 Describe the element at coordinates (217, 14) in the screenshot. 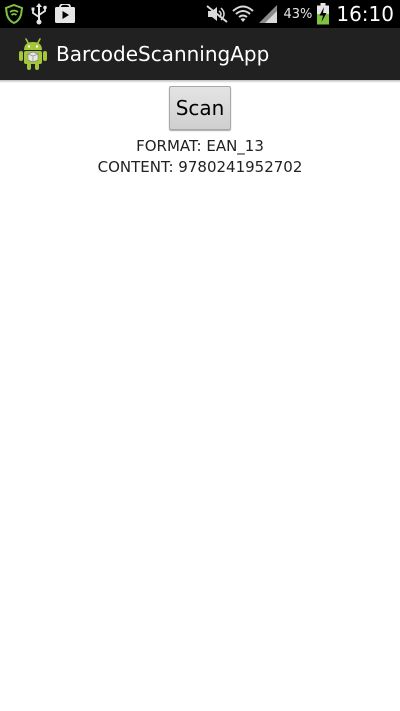

I see `mute-icon` at that location.